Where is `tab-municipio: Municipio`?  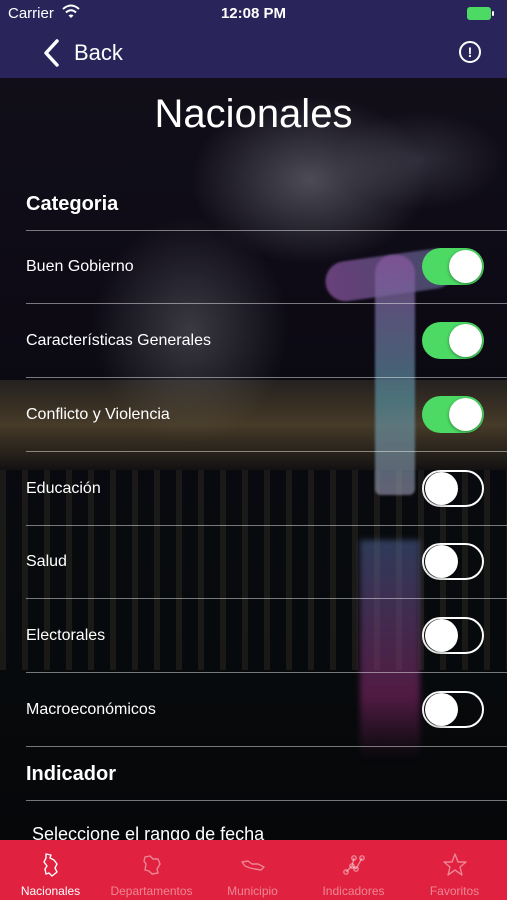 tab-municipio: Municipio is located at coordinates (252, 870).